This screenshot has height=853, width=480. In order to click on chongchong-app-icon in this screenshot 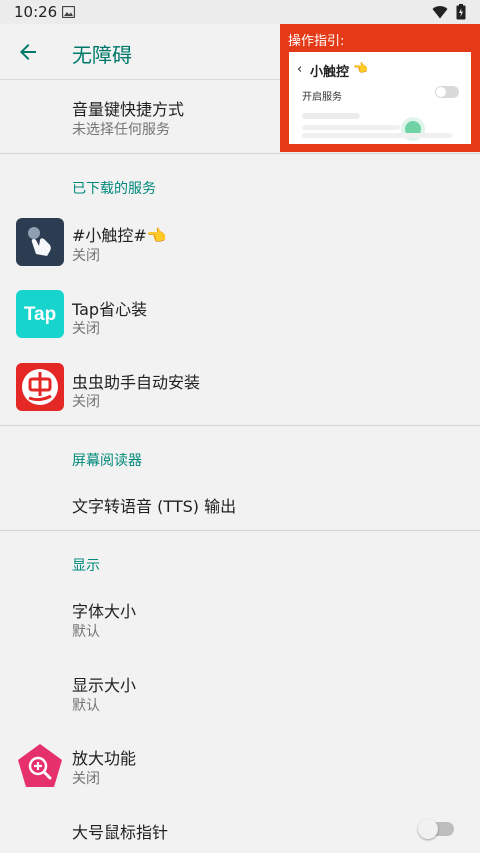, I will do `click(40, 387)`.